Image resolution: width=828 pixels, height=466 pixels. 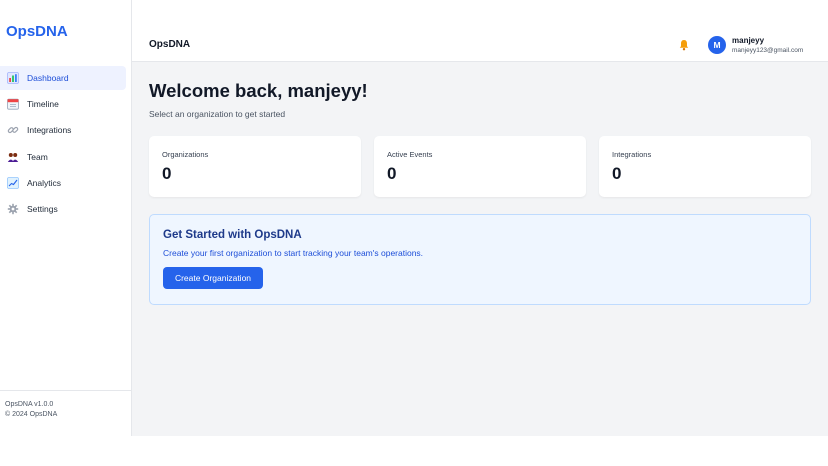 What do you see at coordinates (232, 235) in the screenshot?
I see `get-started-title: Get Started with OpsDNA` at bounding box center [232, 235].